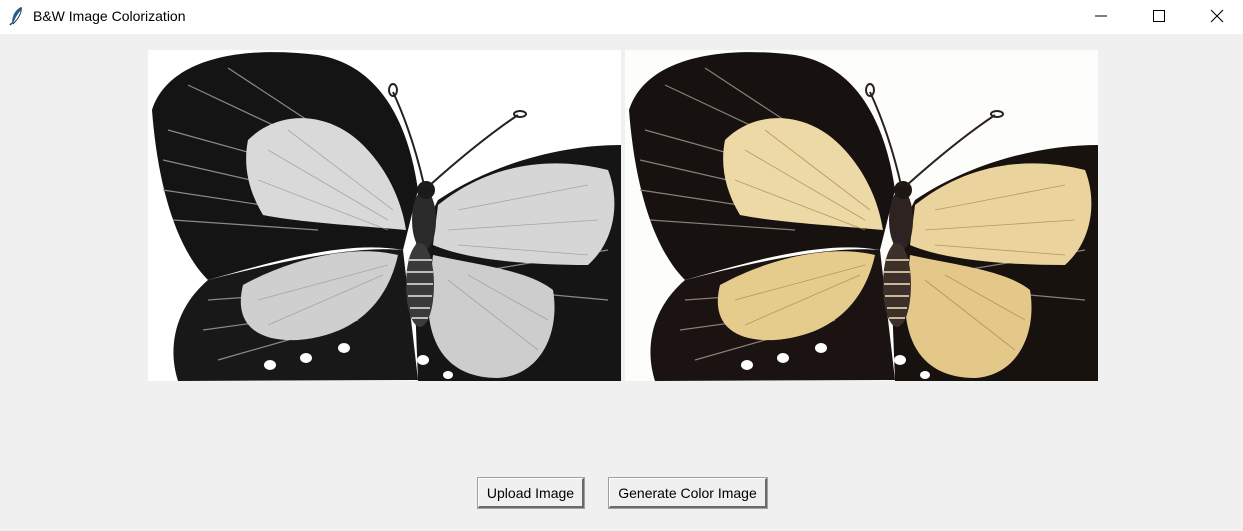 Image resolution: width=1243 pixels, height=531 pixels. Describe the element at coordinates (621, 17) in the screenshot. I see `title-bar: B&W Image Colorization` at that location.